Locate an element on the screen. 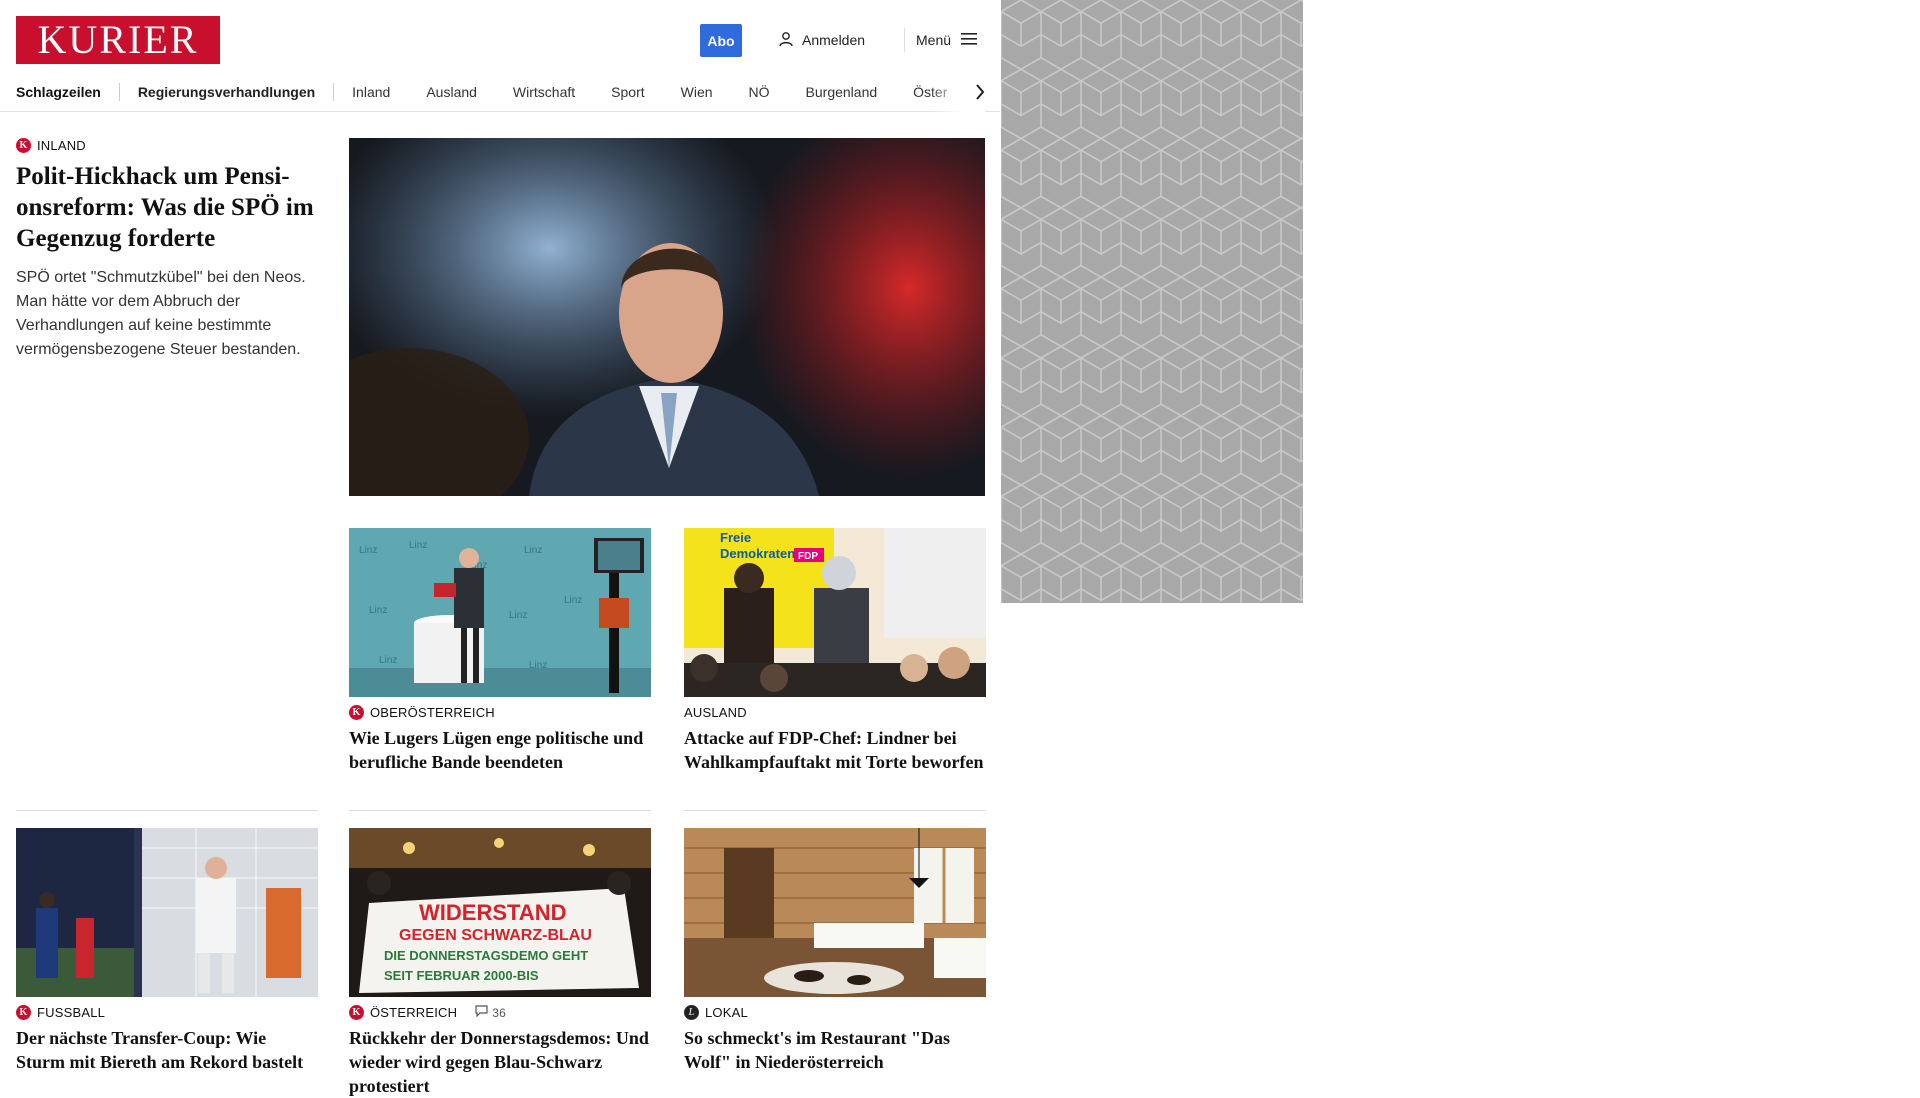  category-label: FUSSBALL is located at coordinates (71, 1012).